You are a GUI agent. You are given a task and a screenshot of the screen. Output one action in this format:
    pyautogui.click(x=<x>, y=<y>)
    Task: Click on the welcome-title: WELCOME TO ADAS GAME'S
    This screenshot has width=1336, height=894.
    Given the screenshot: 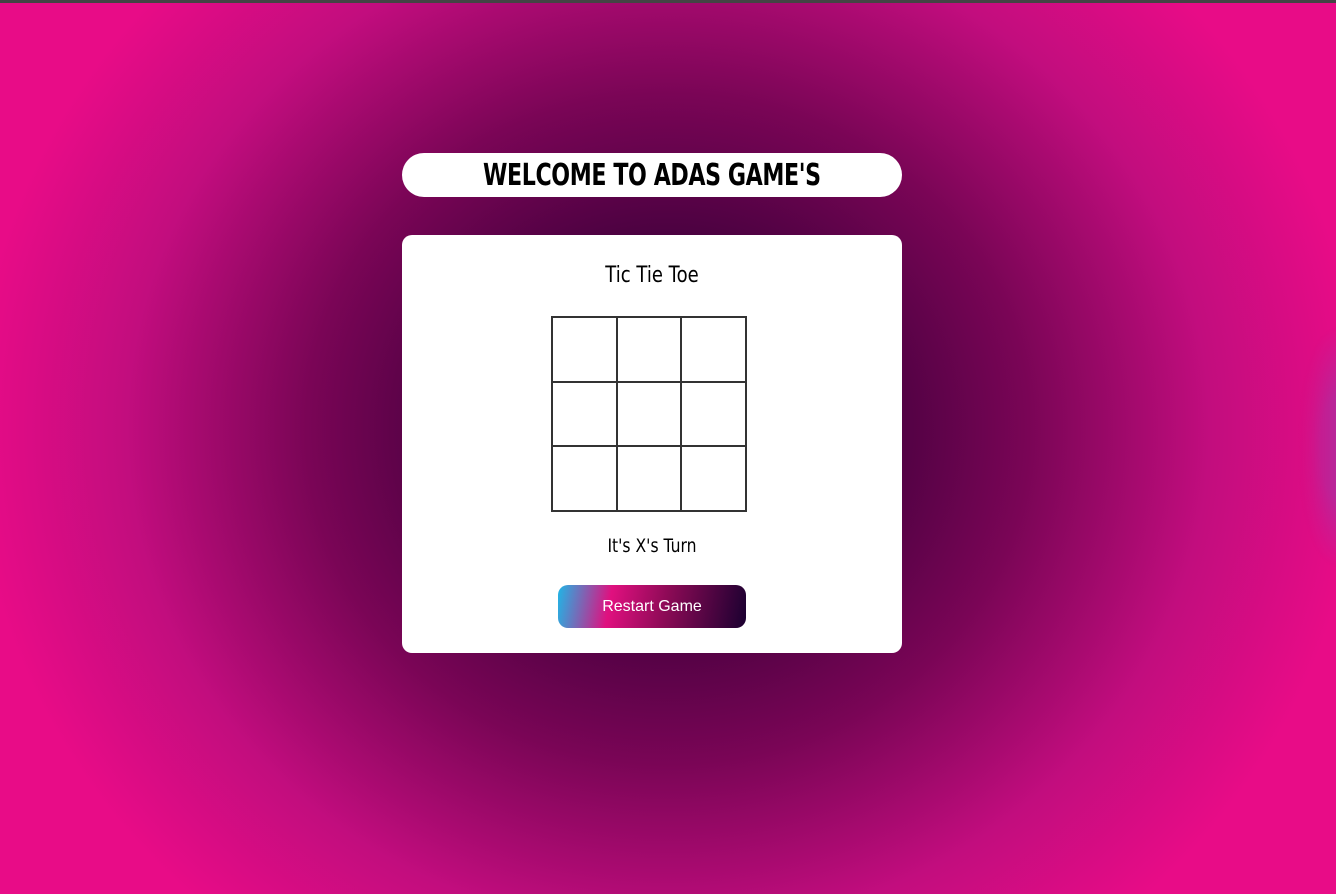 What is the action you would take?
    pyautogui.click(x=652, y=175)
    